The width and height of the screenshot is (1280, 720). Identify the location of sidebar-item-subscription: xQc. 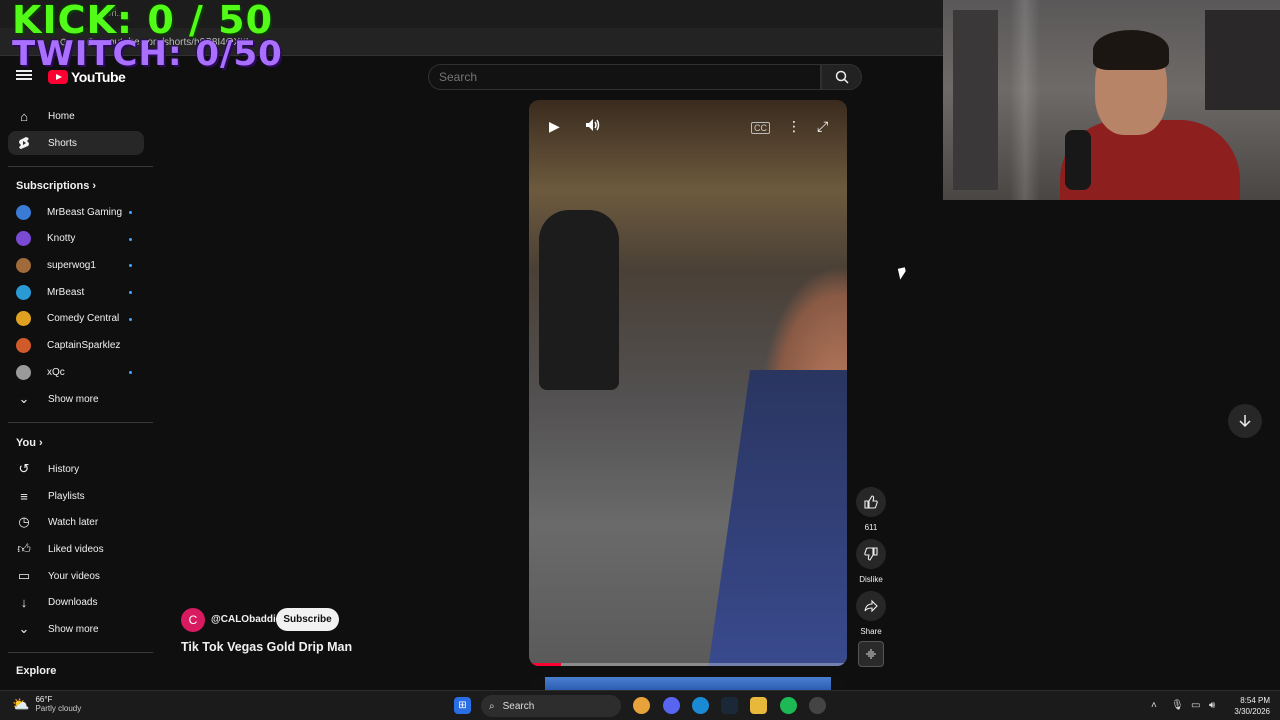
(76, 372).